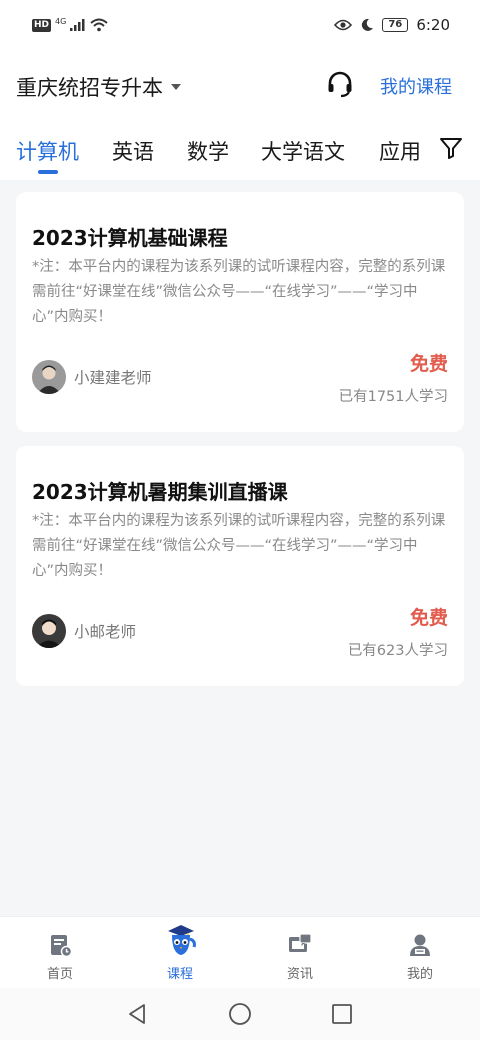 This screenshot has width=480, height=1040. I want to click on home-circle-icon, so click(240, 1014).